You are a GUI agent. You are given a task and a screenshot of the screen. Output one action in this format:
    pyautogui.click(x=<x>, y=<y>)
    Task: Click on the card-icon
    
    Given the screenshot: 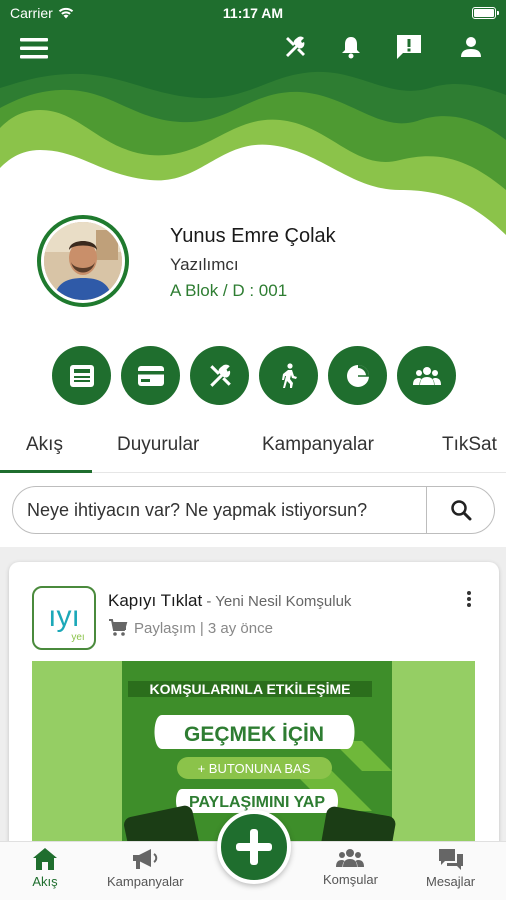 What is the action you would take?
    pyautogui.click(x=150, y=375)
    